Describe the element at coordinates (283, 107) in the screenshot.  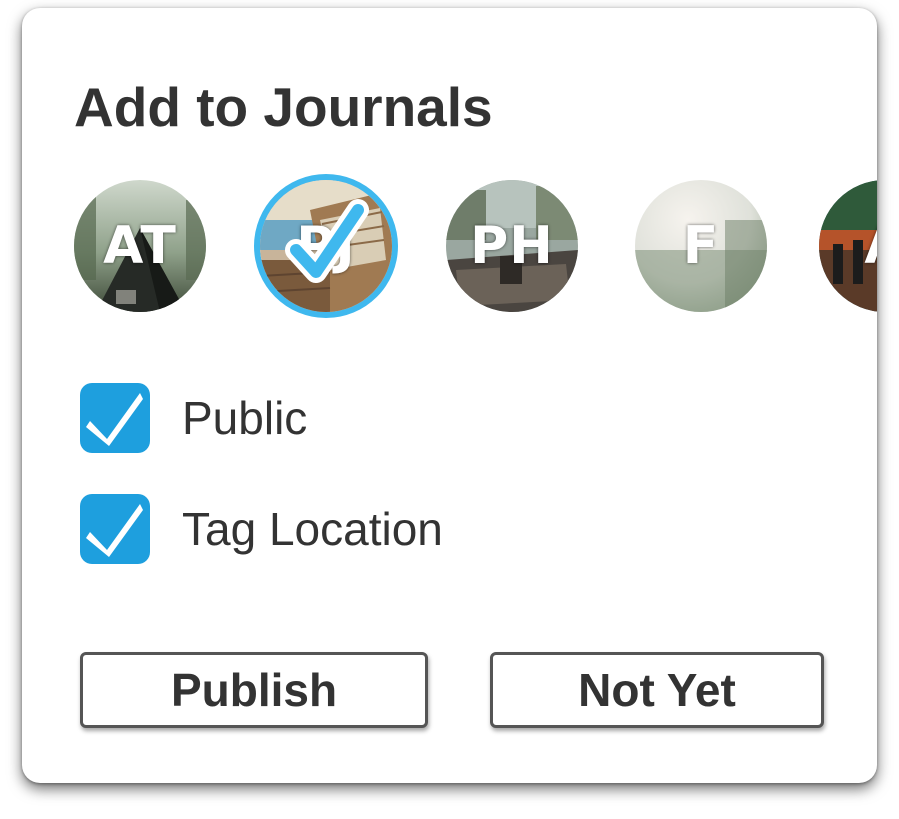
I see `dialog-title: Add to Journals` at that location.